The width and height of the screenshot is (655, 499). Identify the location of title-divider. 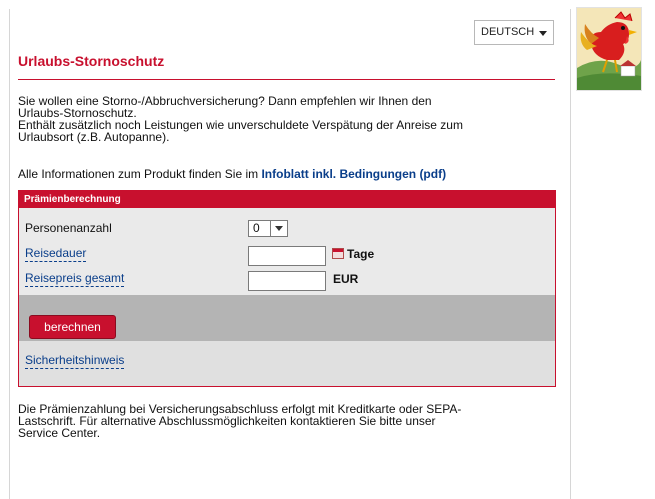
(286, 79).